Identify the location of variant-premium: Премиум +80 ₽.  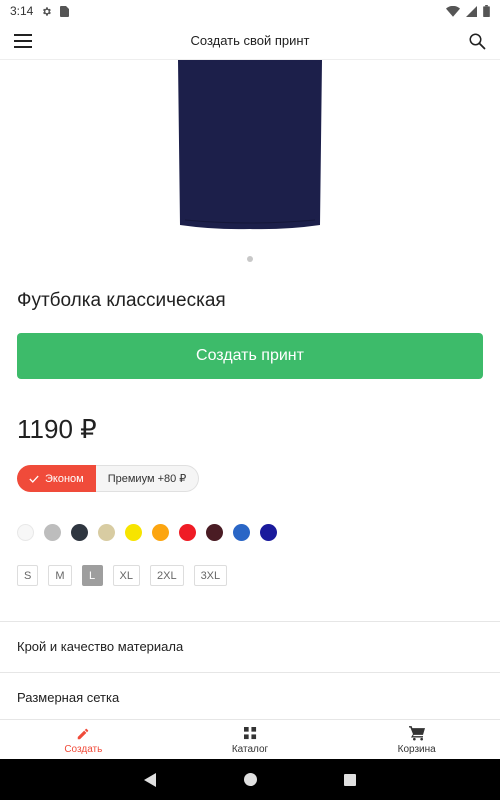
(147, 478).